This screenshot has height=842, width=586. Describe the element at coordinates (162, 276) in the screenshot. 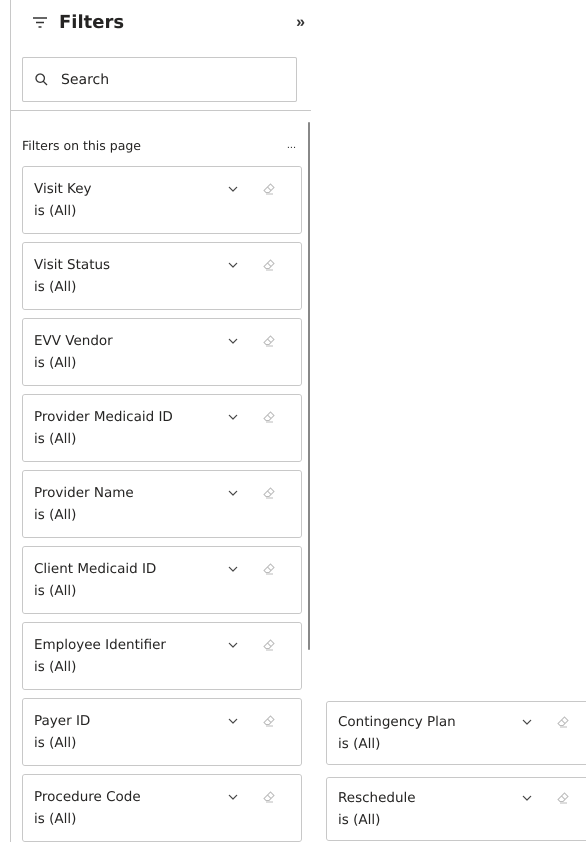

I see `filter-card: Visit Status is (All)` at that location.